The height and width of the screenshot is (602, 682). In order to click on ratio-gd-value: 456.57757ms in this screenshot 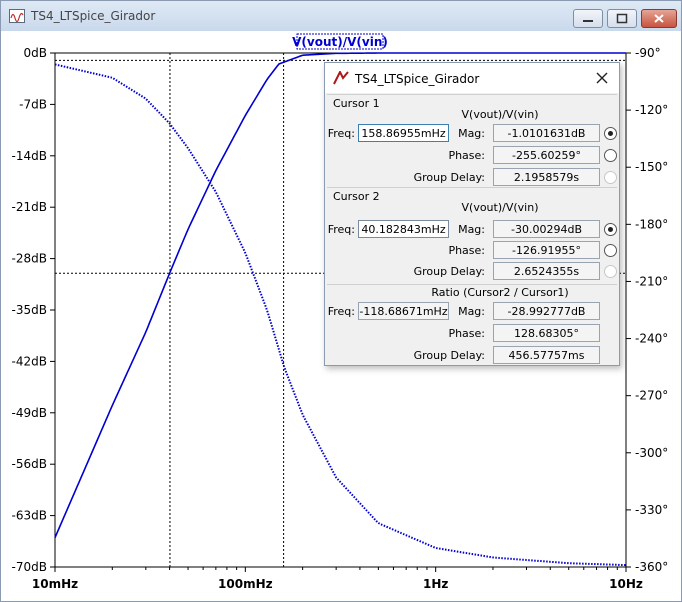, I will do `click(546, 355)`.